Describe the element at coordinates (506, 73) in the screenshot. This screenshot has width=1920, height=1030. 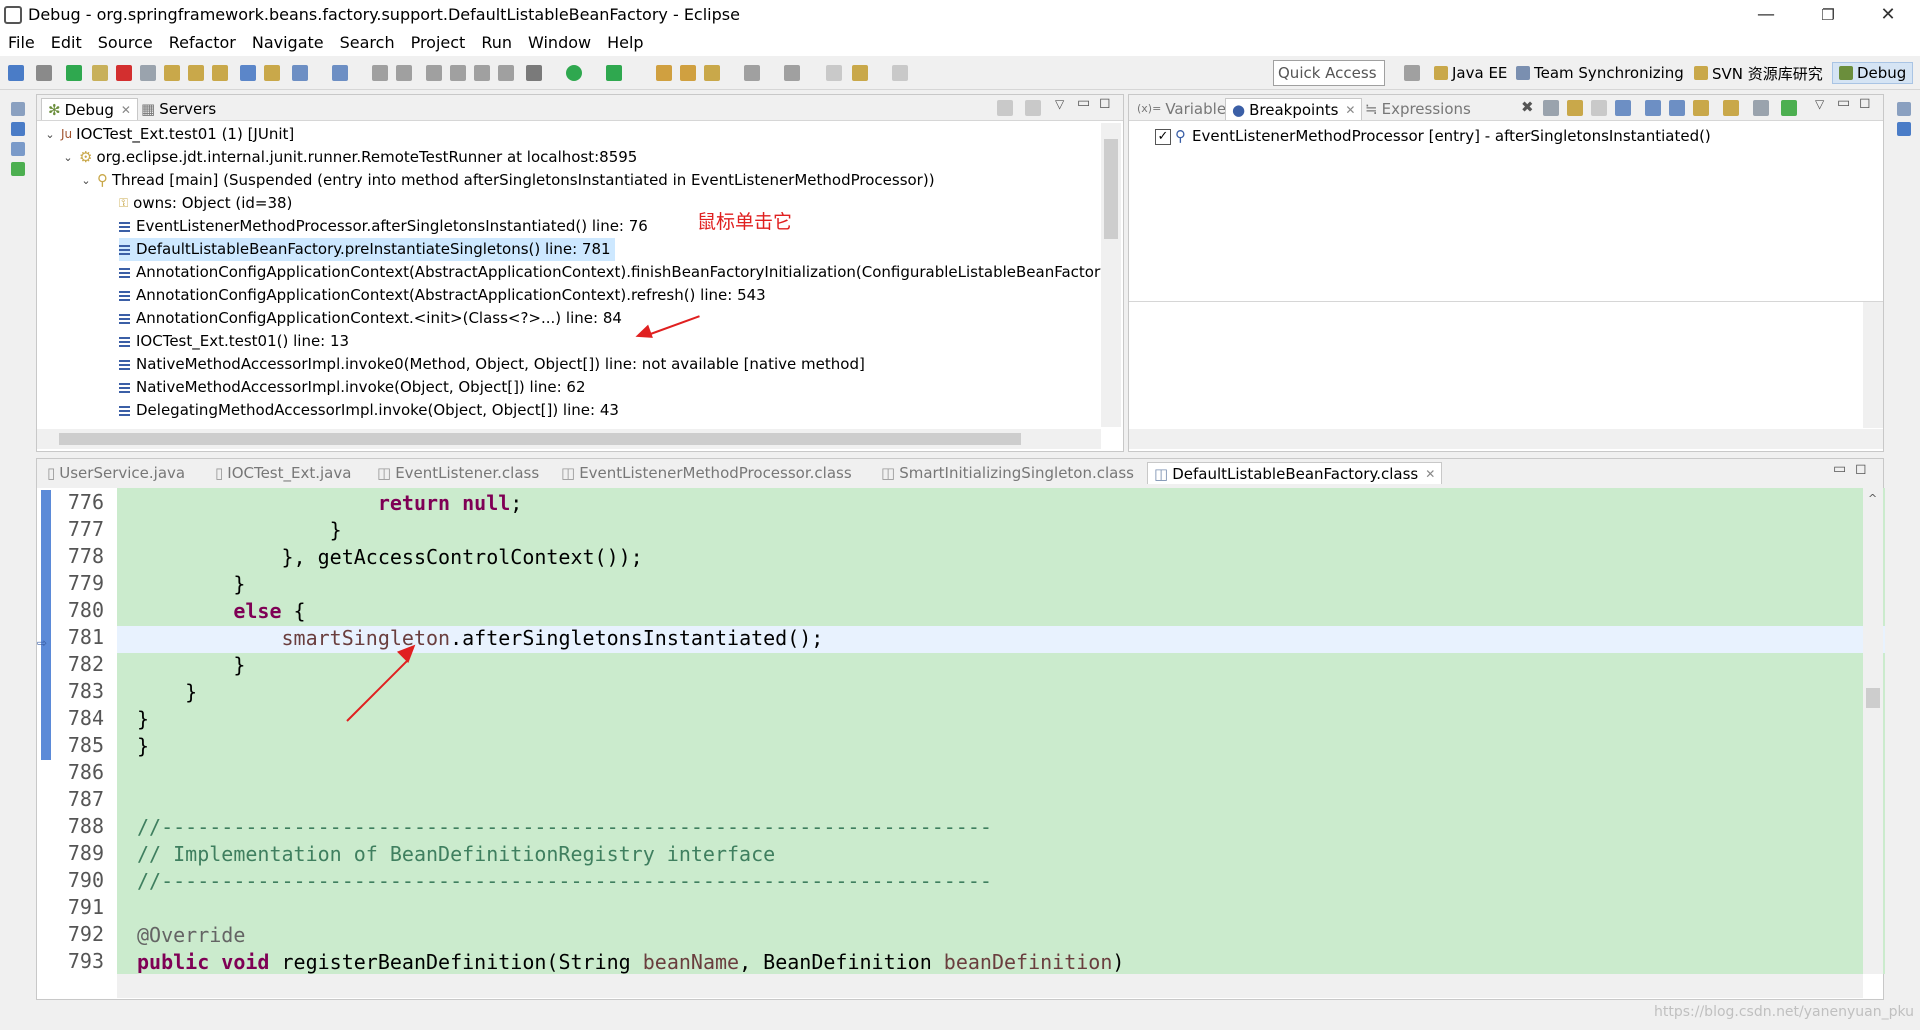
I see `list-icon` at that location.